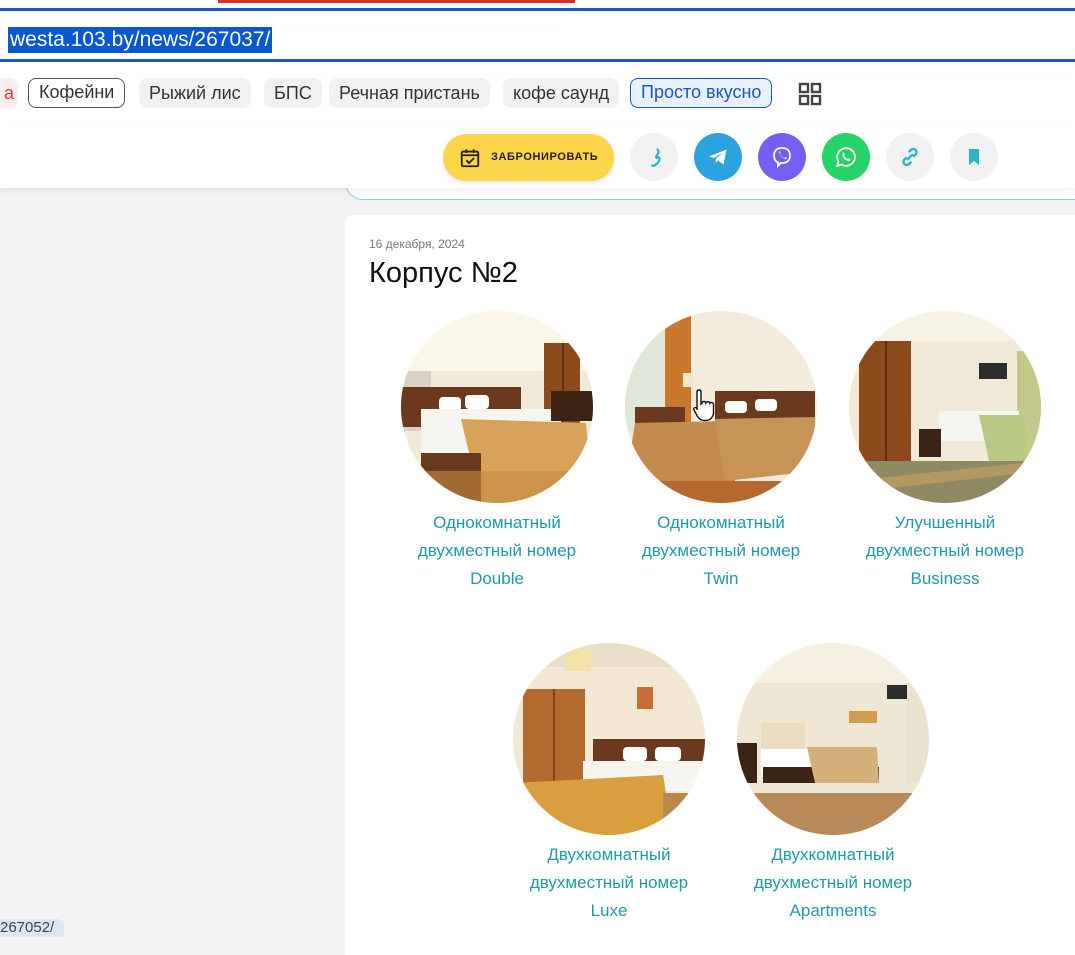  Describe the element at coordinates (833, 739) in the screenshot. I see `room-photo-apartments` at that location.